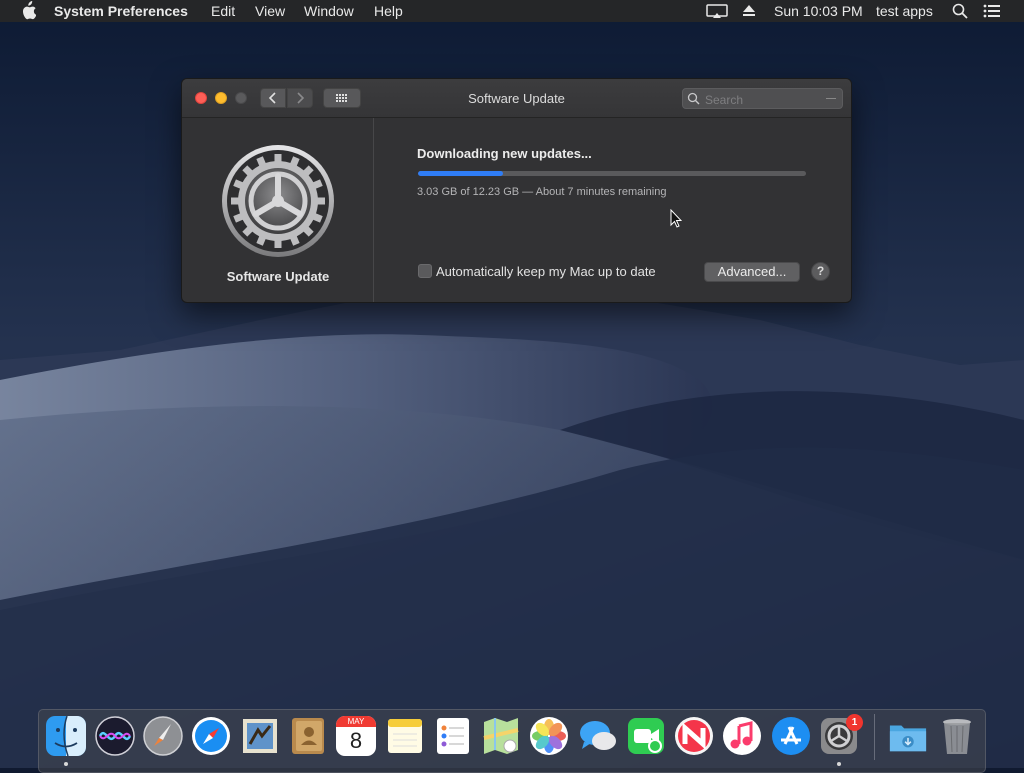 Image resolution: width=1024 pixels, height=773 pixels. I want to click on finder-icon, so click(66, 736).